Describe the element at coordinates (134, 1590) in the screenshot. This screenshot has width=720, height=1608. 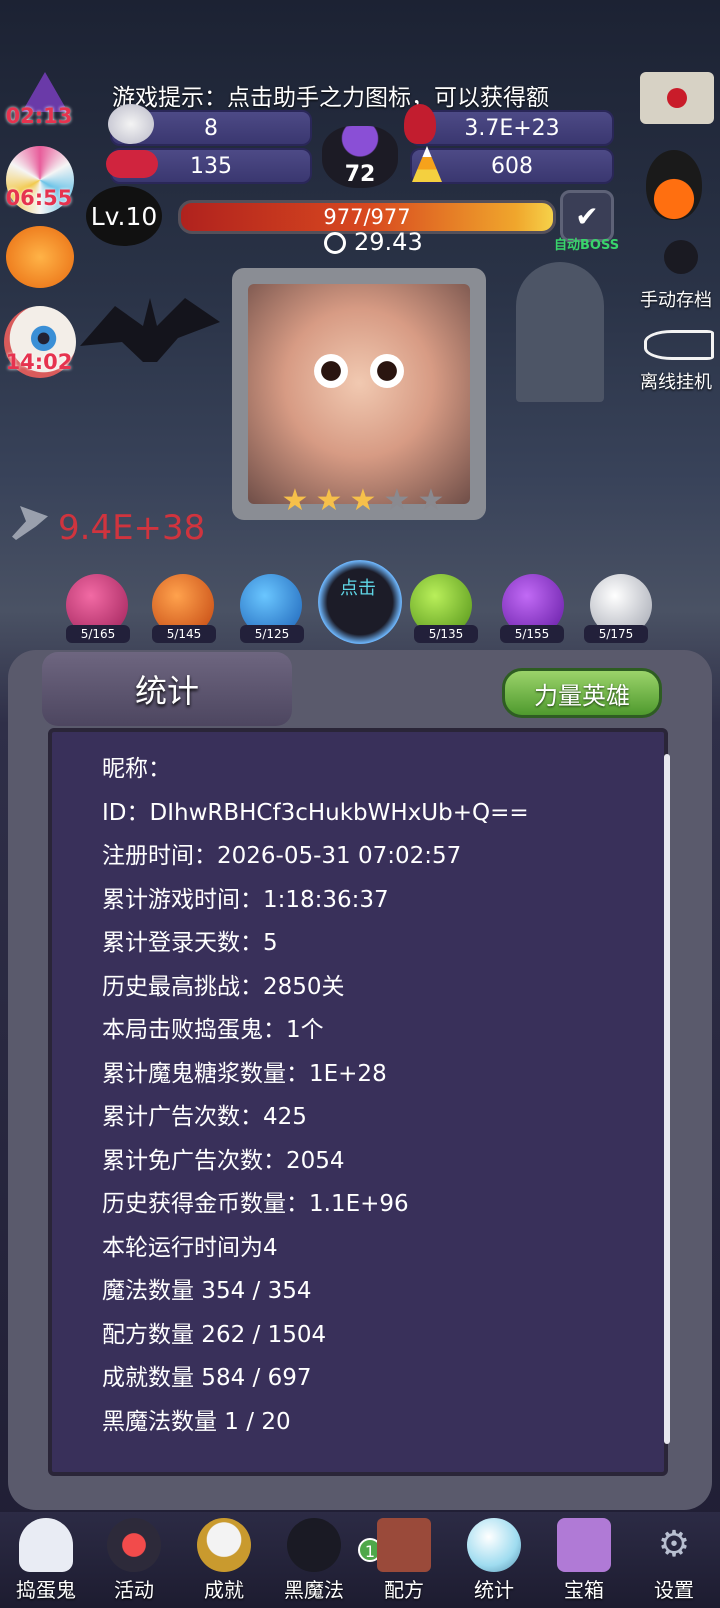
I see `nav-label: 活动` at that location.